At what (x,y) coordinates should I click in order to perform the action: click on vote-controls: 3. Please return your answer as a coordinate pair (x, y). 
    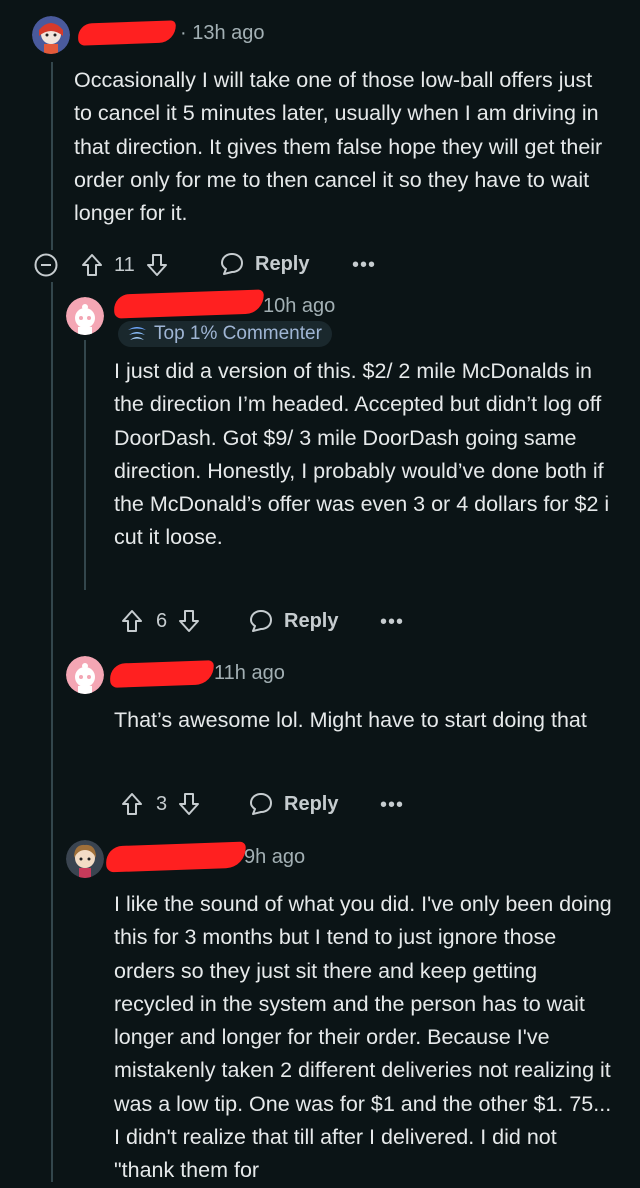
    Looking at the image, I should click on (160, 804).